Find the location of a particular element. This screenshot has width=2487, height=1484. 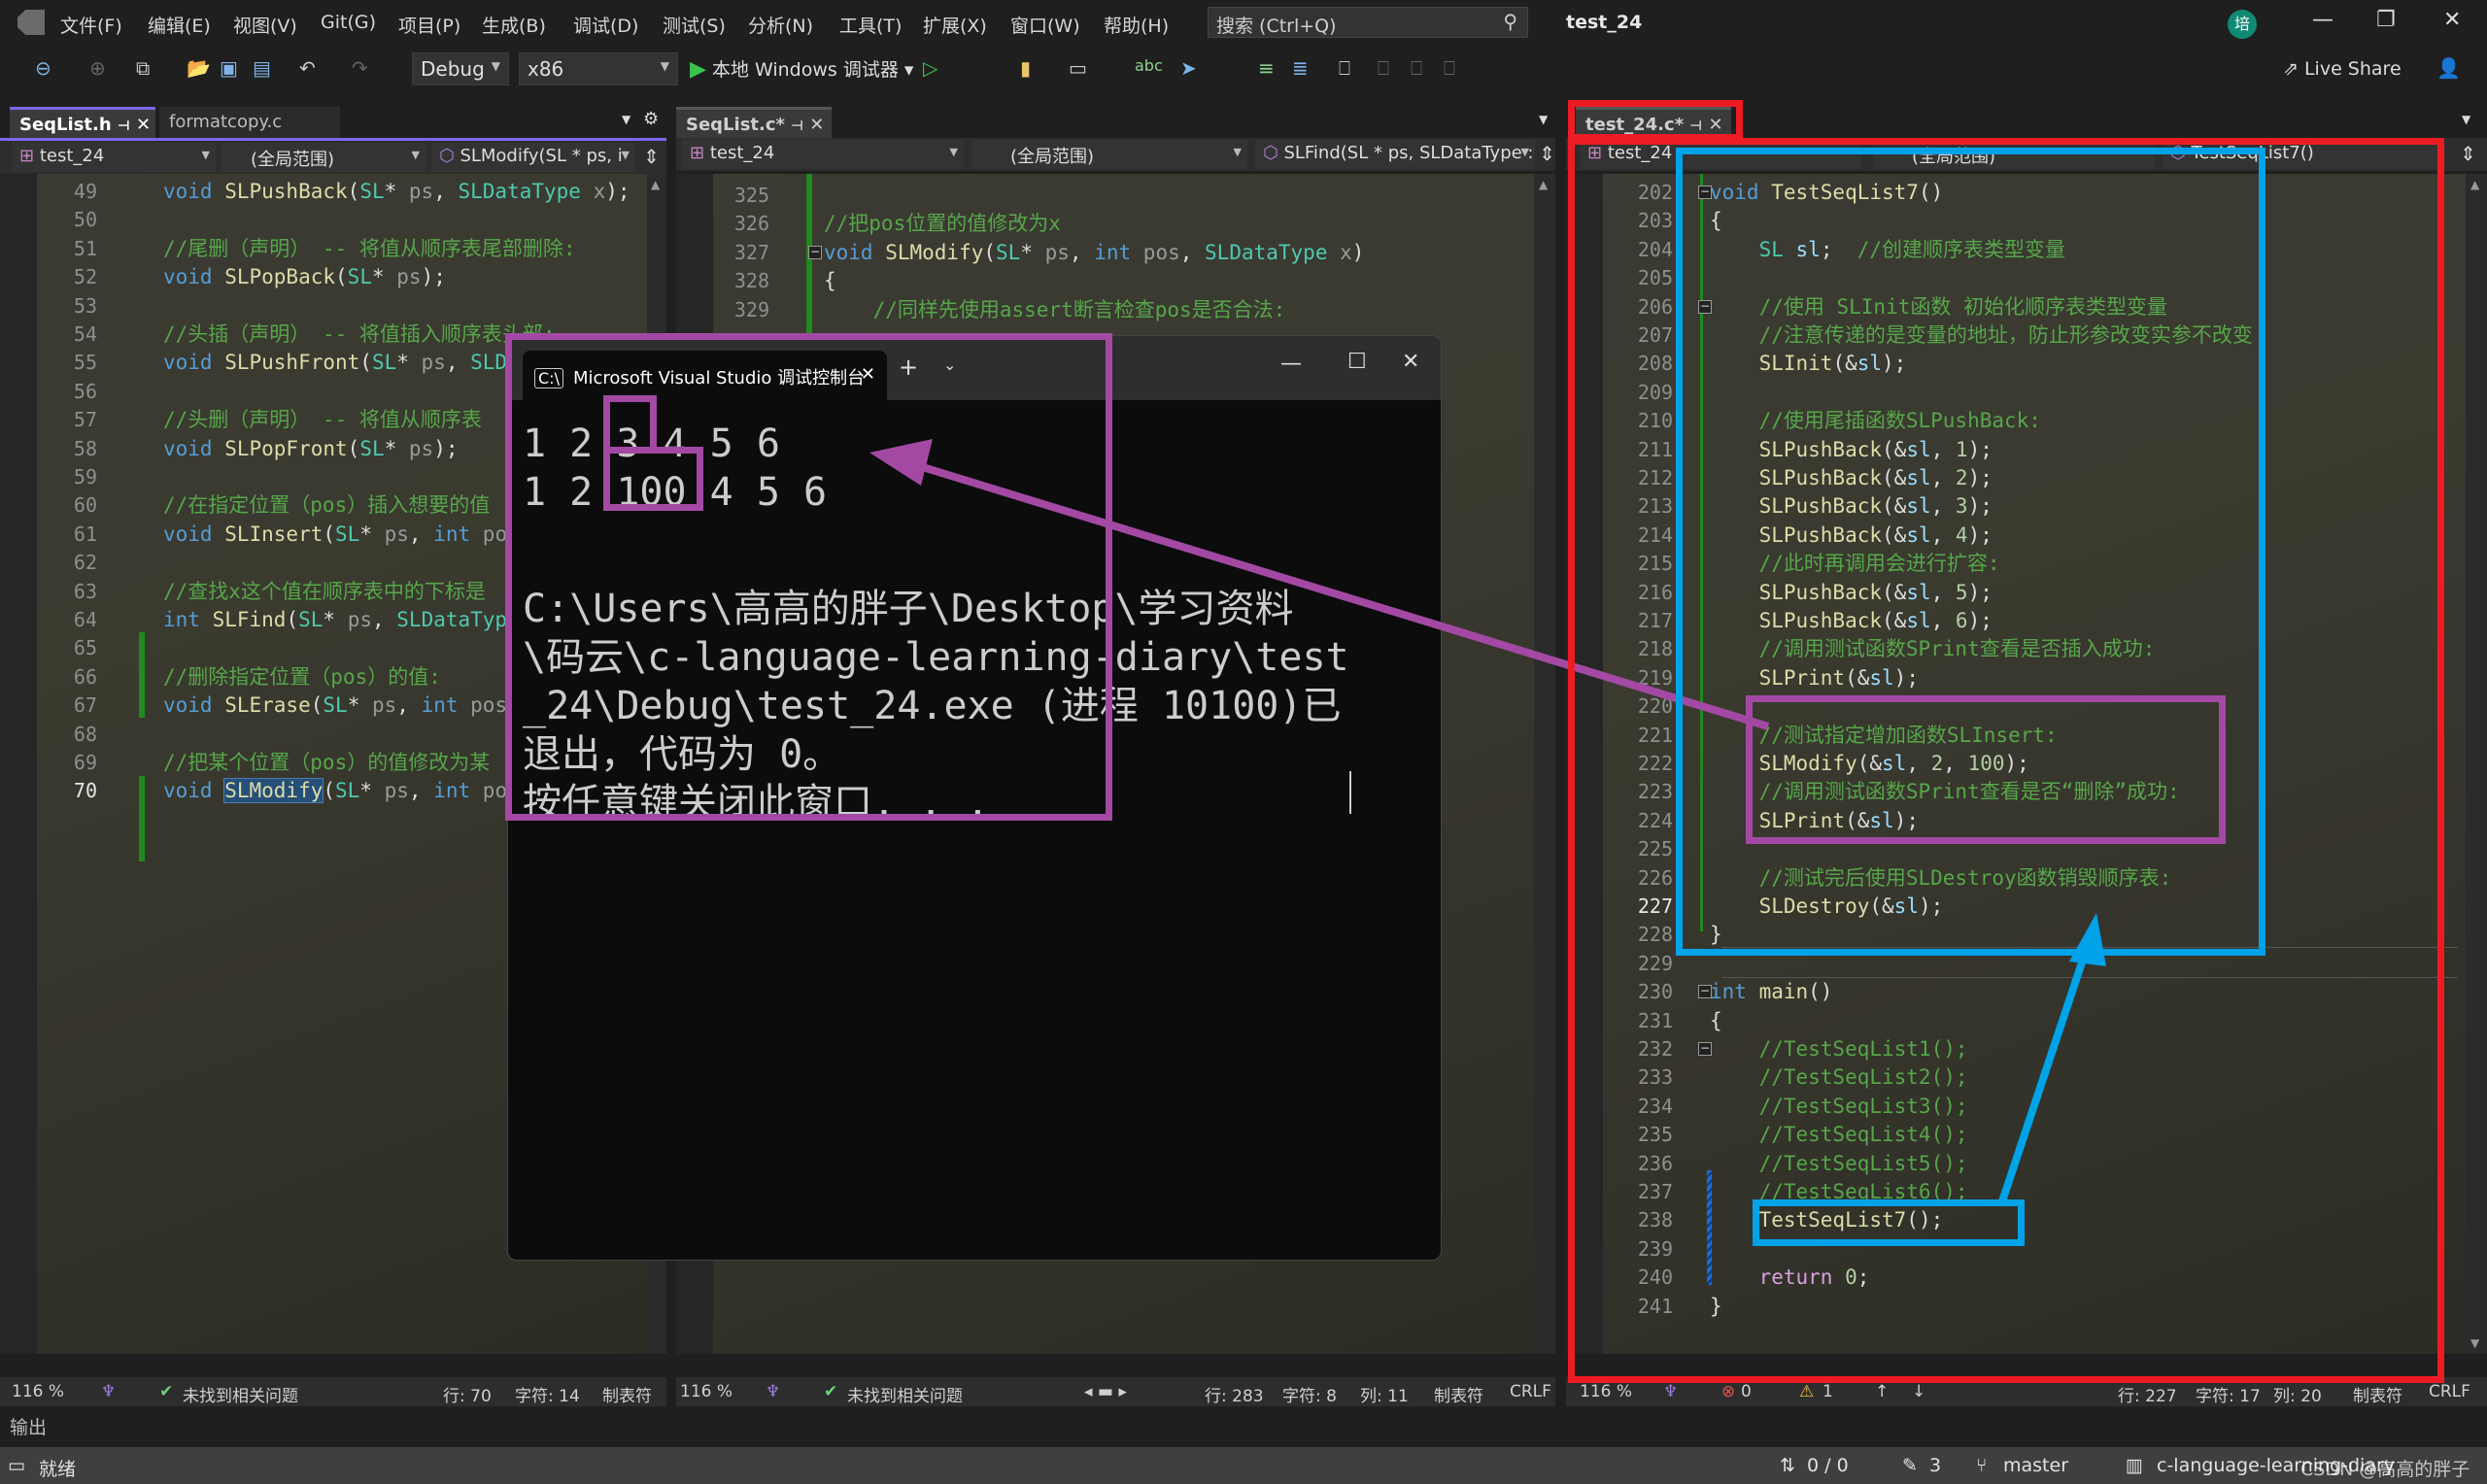

git-branch: master is located at coordinates (2035, 1465).